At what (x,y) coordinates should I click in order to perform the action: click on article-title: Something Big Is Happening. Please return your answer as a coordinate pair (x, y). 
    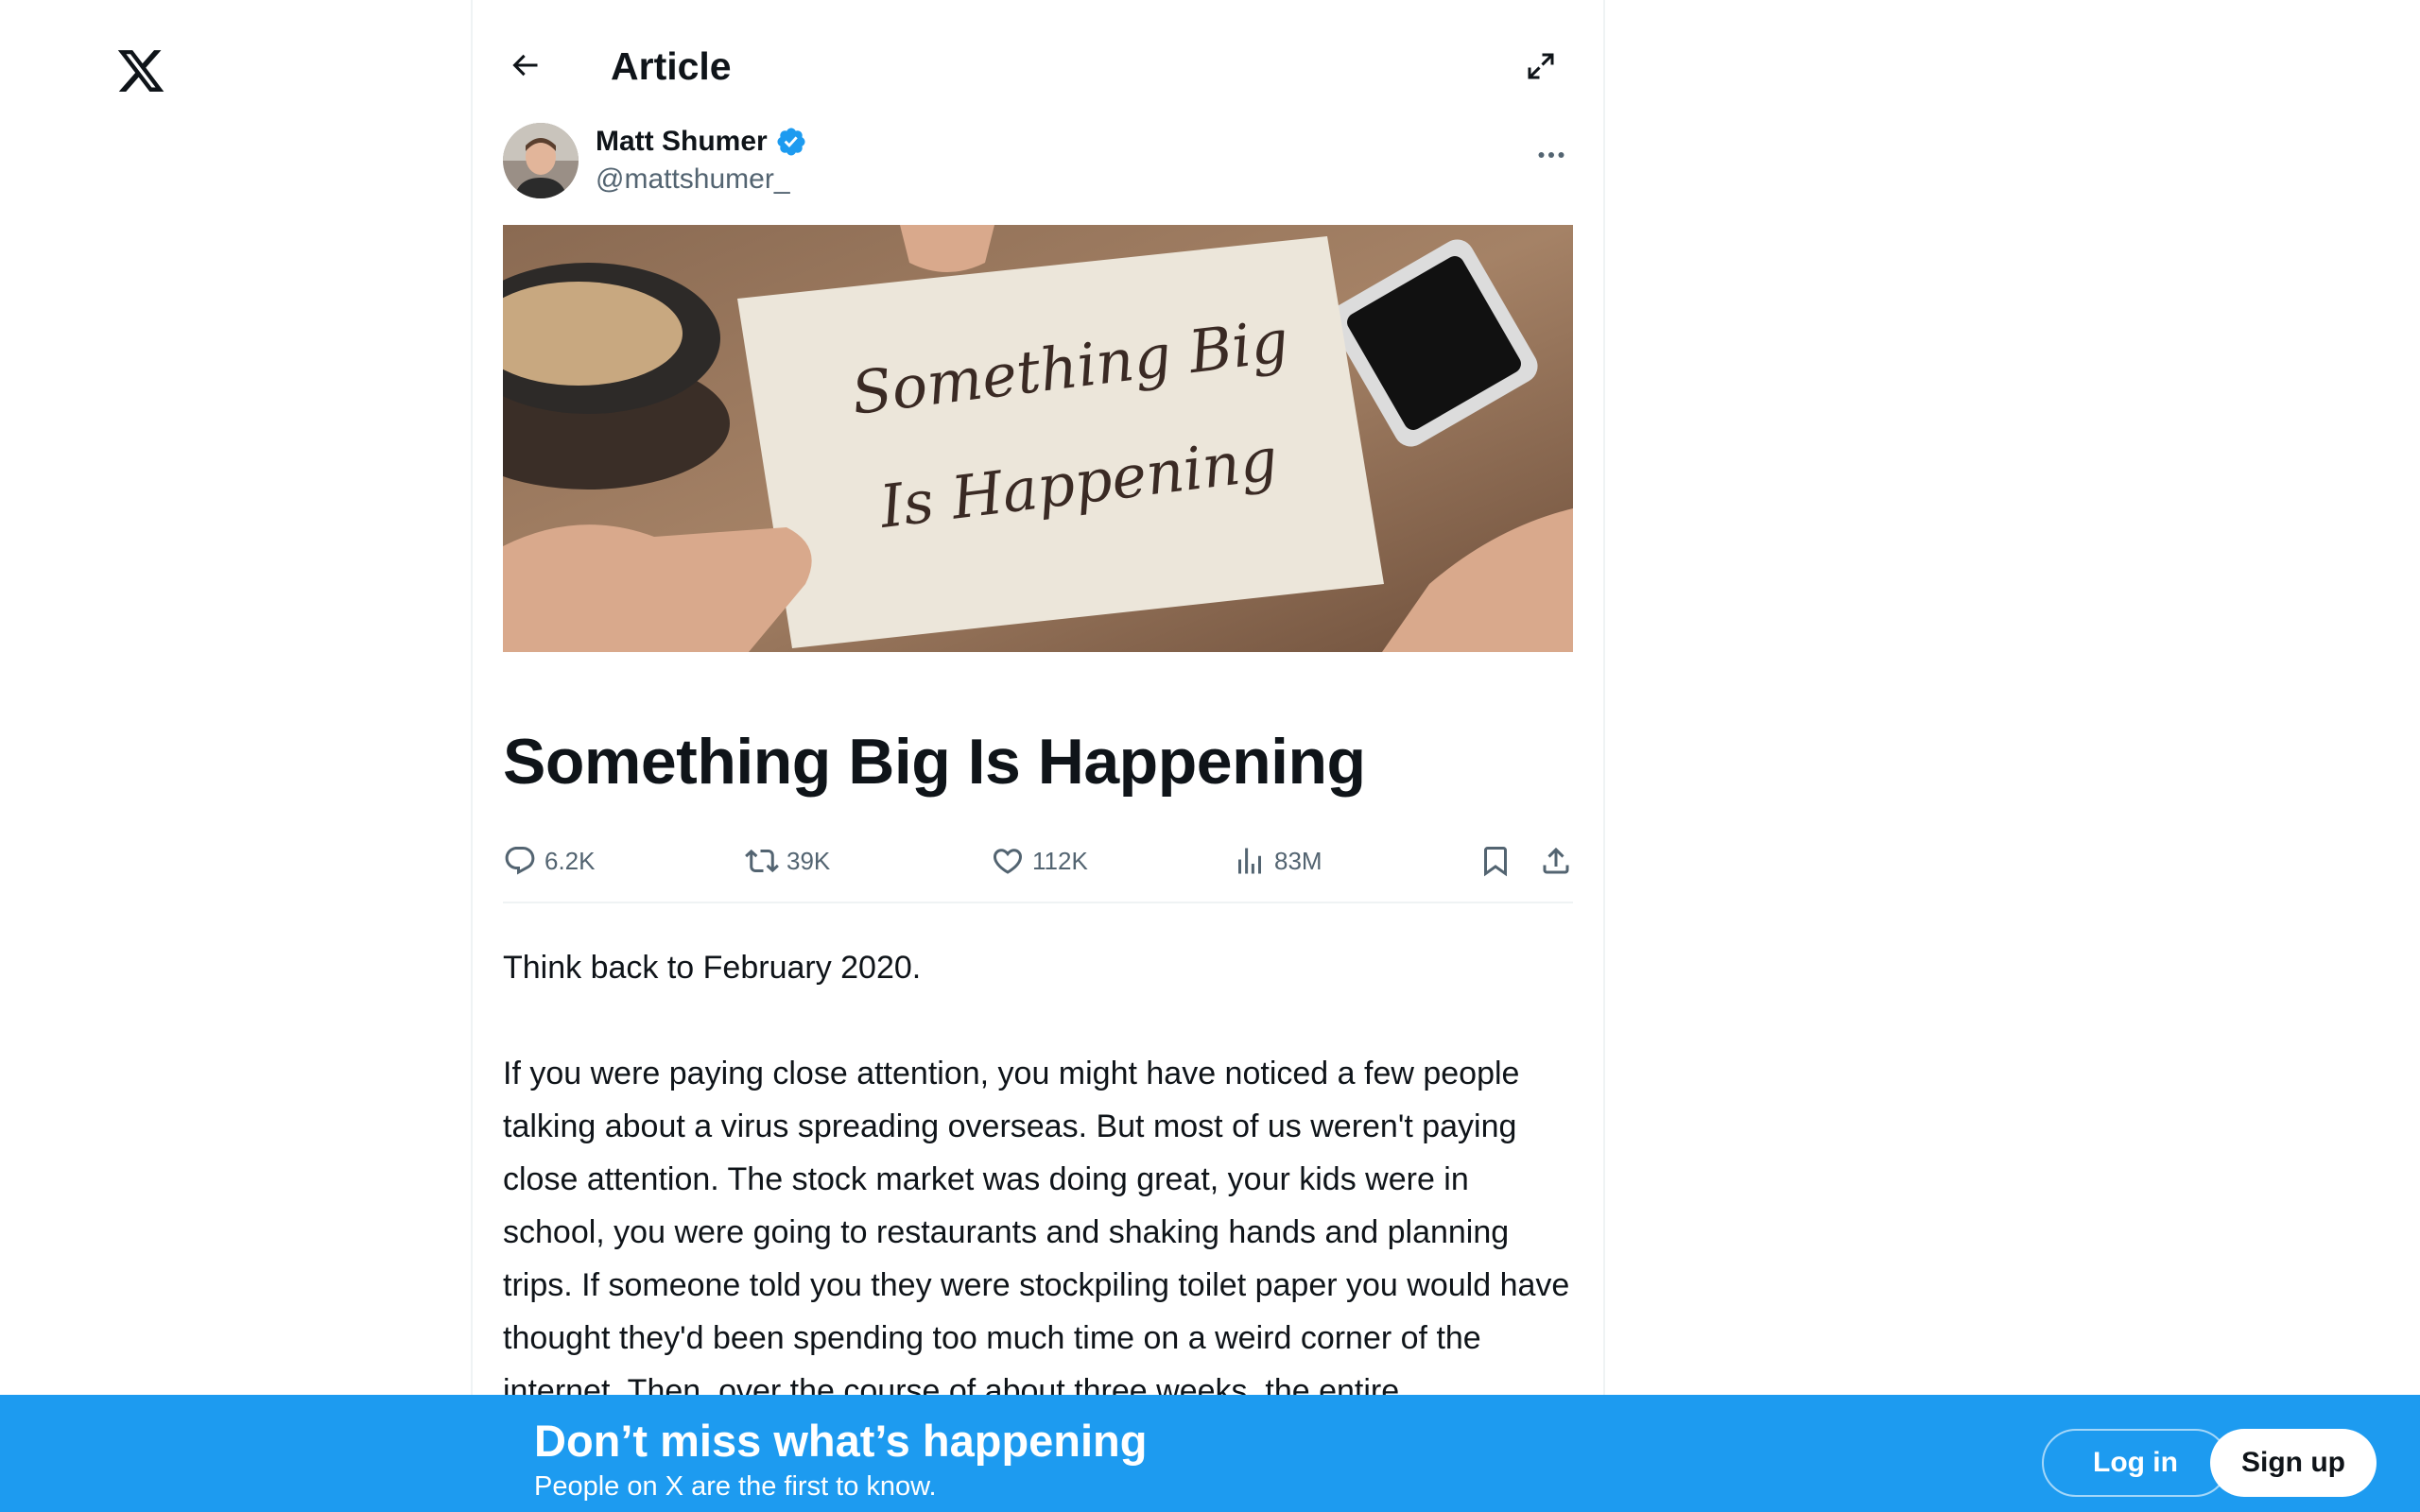
    Looking at the image, I should click on (934, 762).